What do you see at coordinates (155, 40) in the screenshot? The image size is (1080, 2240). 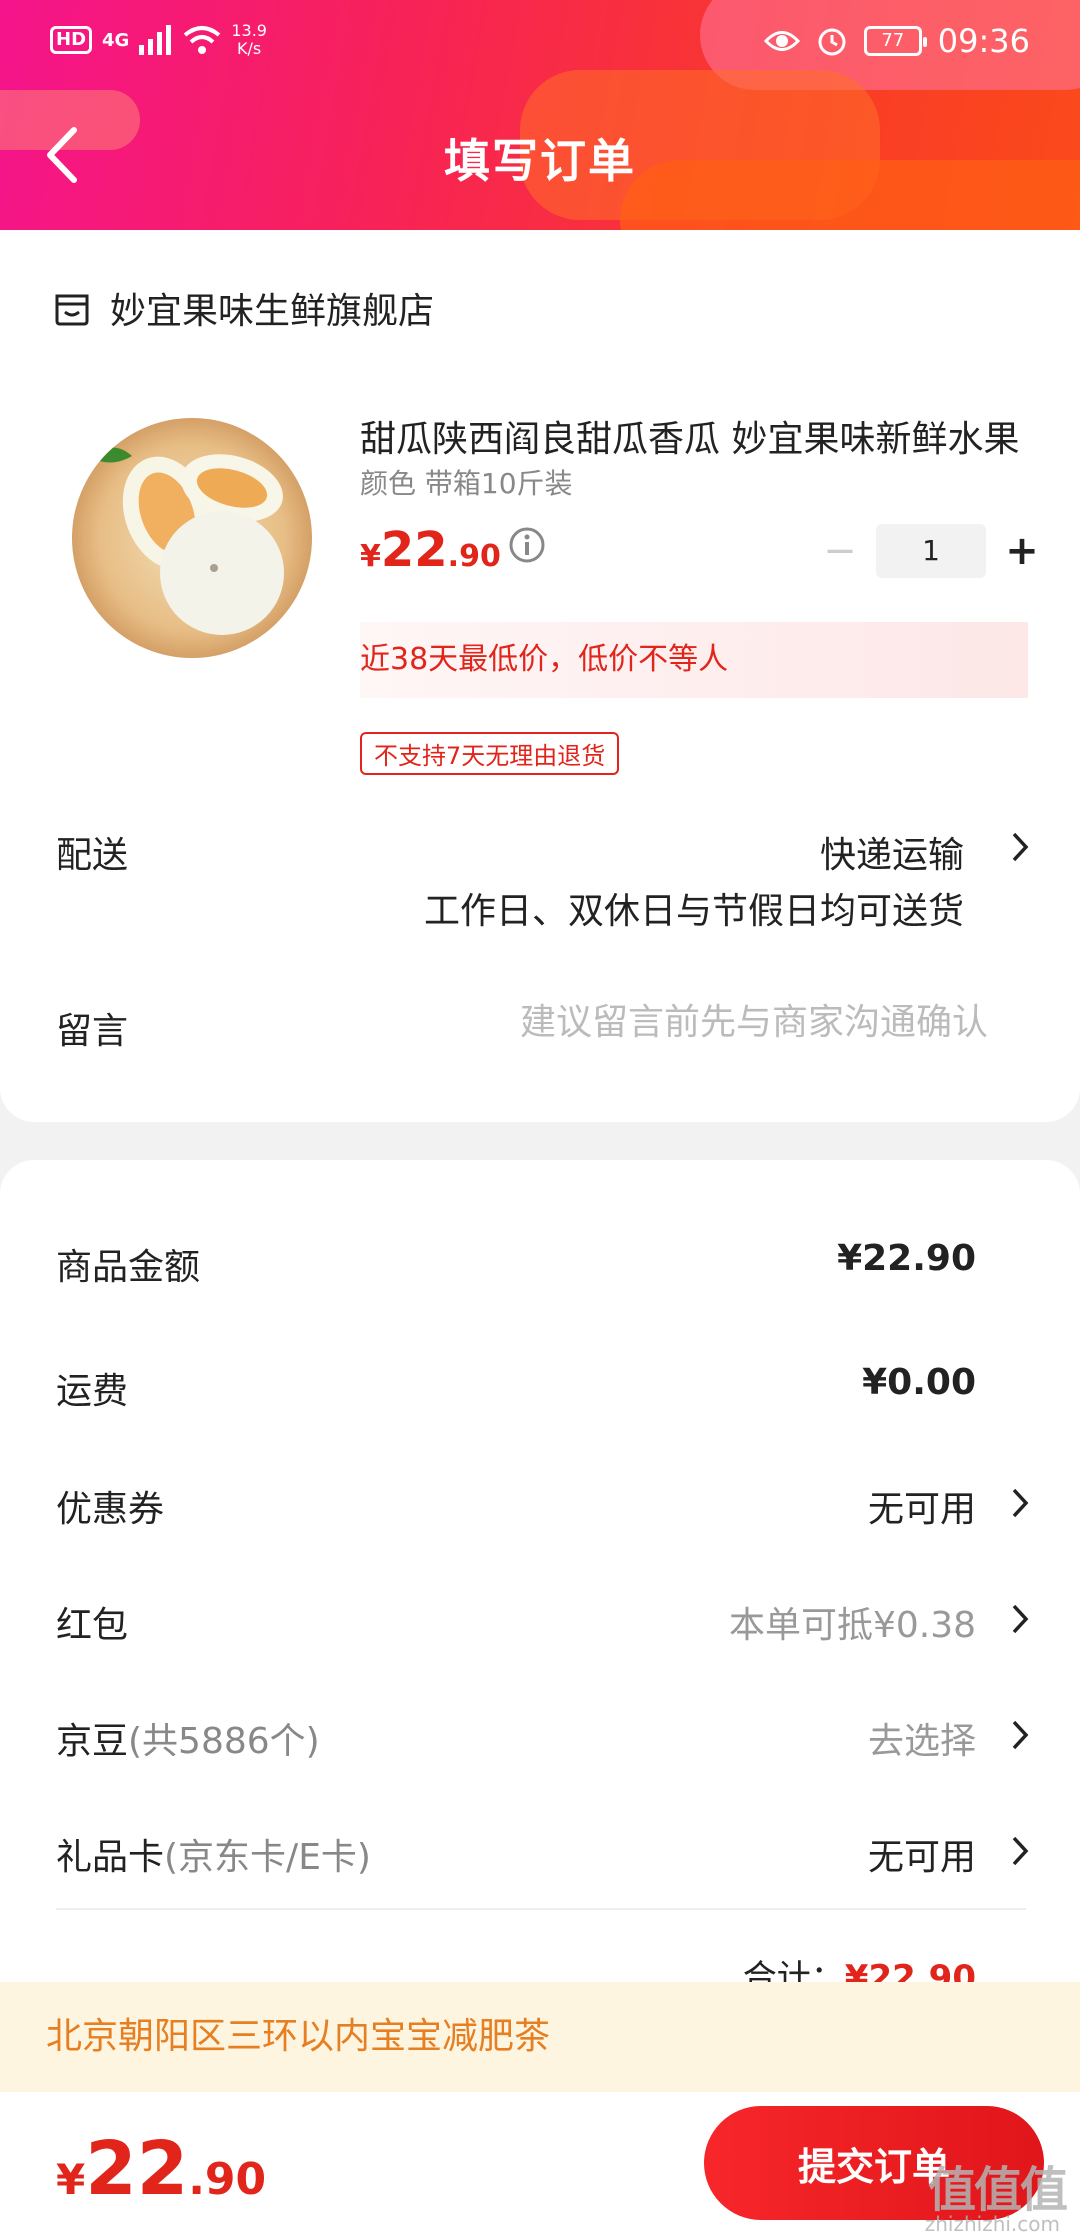 I see `signal-icon` at bounding box center [155, 40].